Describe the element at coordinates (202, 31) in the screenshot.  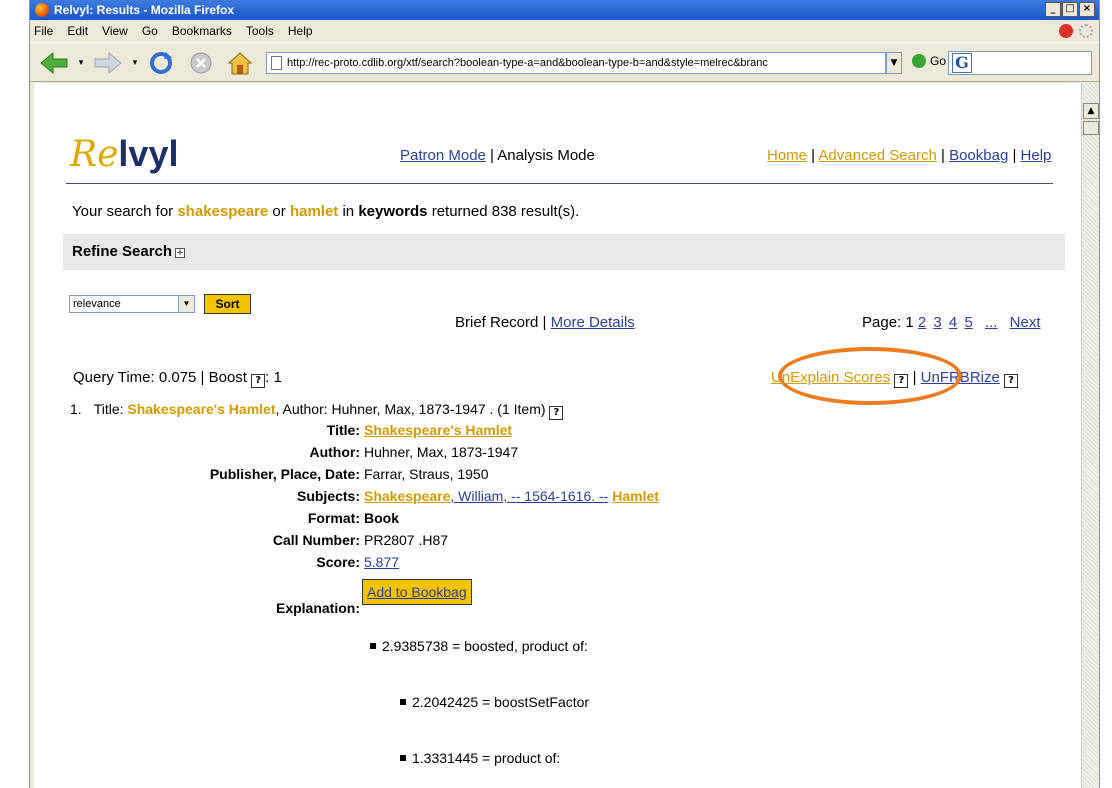
I see `menu-bookmarks: Bookmarks` at that location.